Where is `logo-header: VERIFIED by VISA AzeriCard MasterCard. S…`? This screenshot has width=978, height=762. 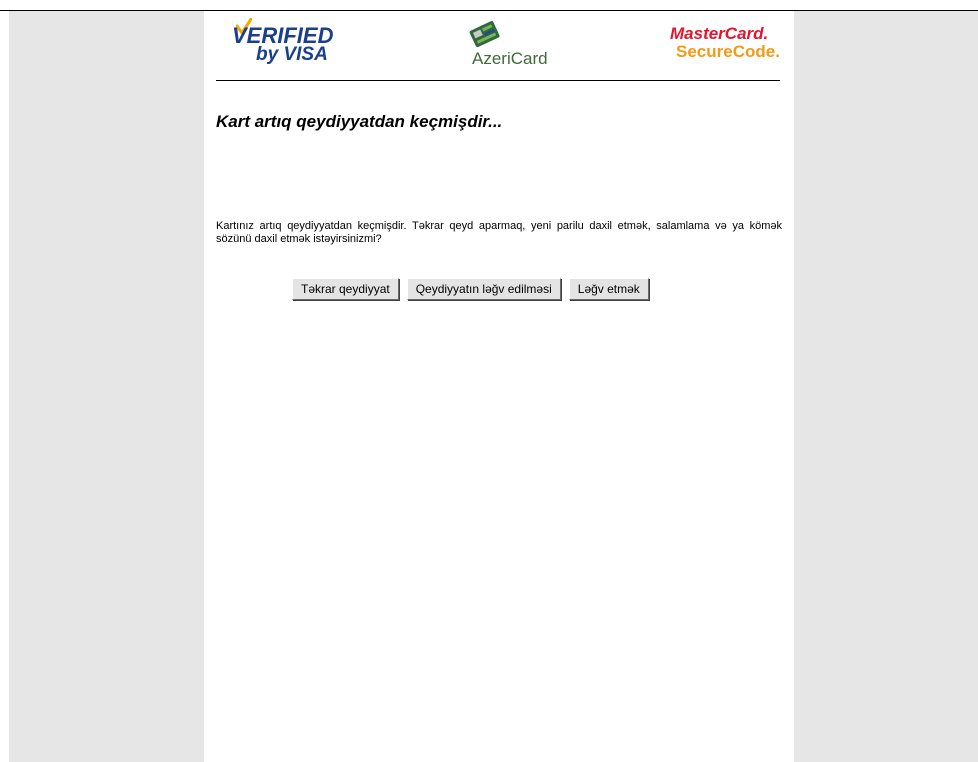 logo-header: VERIFIED by VISA AzeriCard MasterCard. S… is located at coordinates (498, 46).